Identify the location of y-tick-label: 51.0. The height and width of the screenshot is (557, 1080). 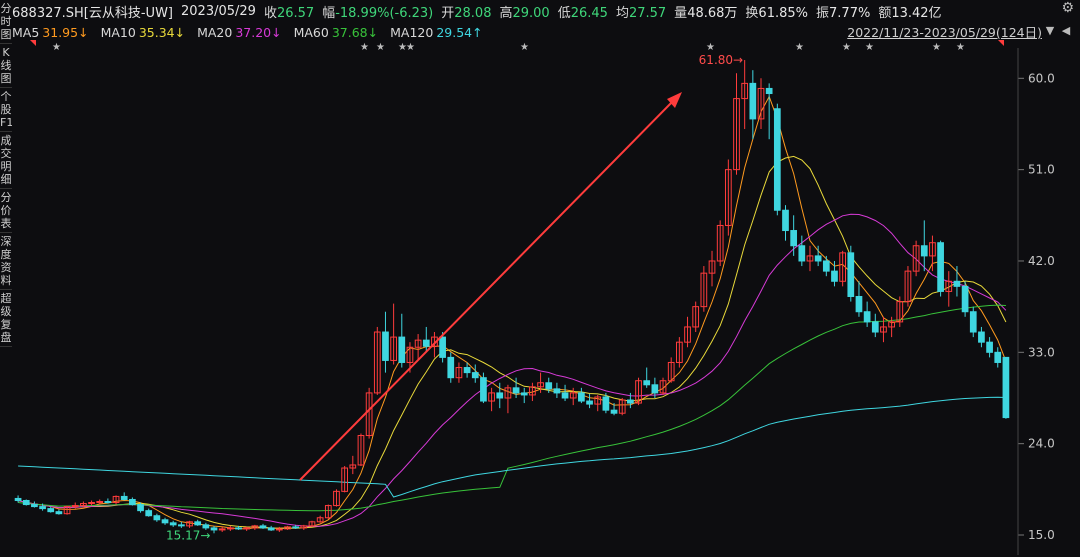
(1041, 170).